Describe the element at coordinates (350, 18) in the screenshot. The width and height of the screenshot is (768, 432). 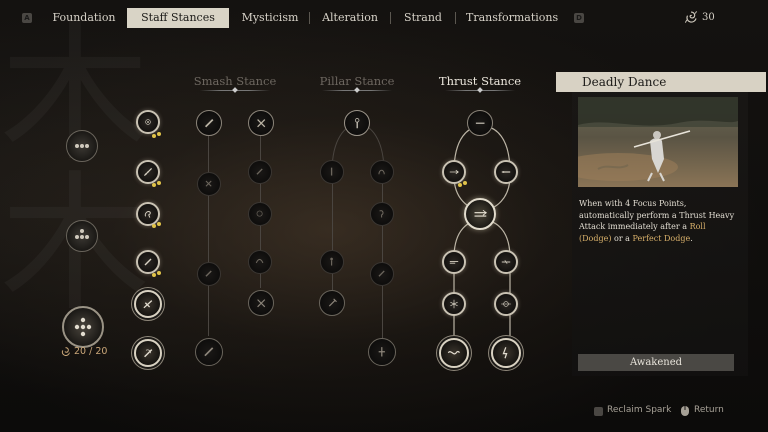
I see `tab-alteration: Alteration` at that location.